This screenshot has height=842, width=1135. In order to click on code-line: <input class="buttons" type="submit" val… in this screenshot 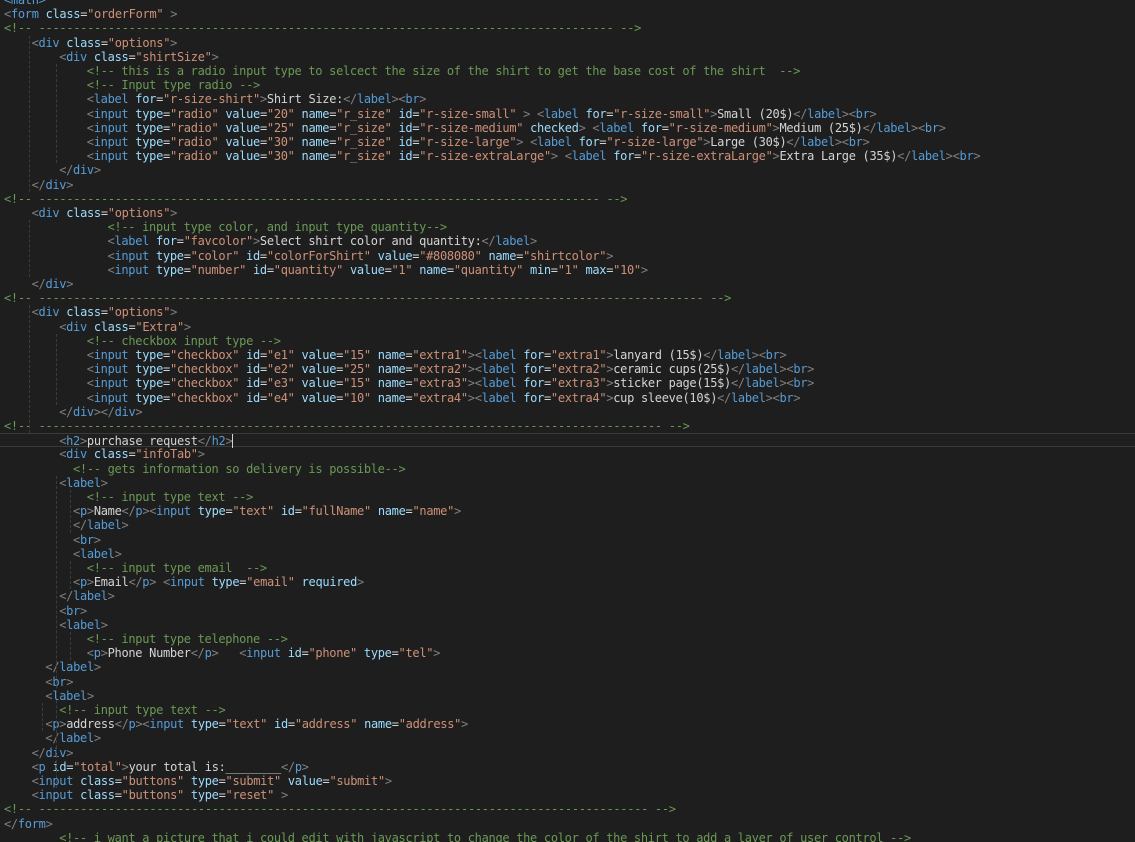, I will do `click(196, 781)`.